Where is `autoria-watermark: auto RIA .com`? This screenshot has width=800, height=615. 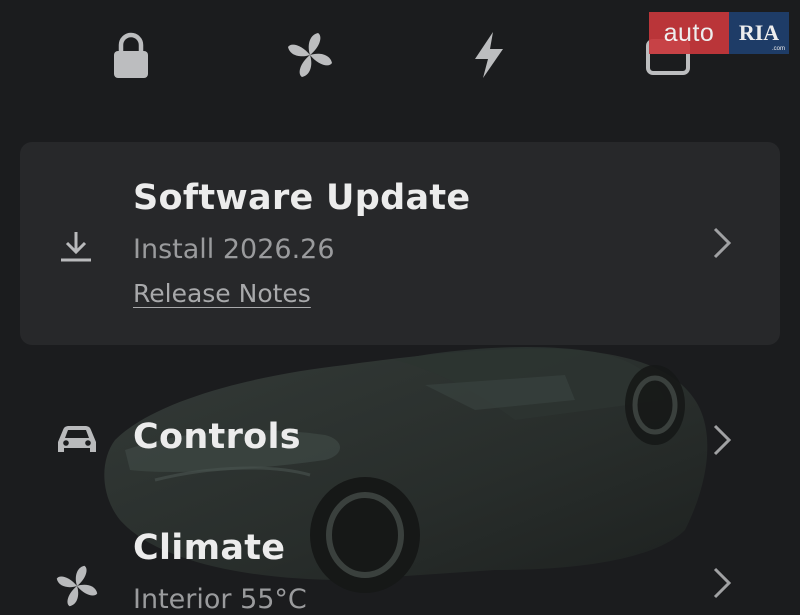
autoria-watermark: auto RIA .com is located at coordinates (719, 33).